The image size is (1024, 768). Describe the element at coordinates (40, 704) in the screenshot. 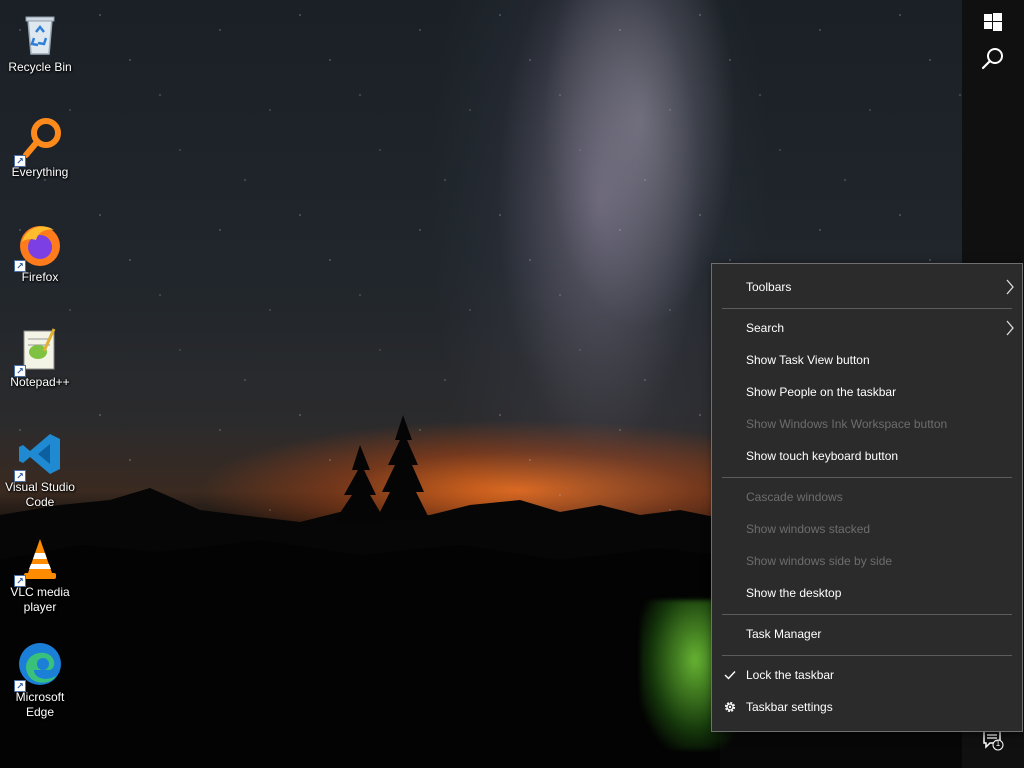

I see `desktop-icon-label: Microsoft Edge` at that location.